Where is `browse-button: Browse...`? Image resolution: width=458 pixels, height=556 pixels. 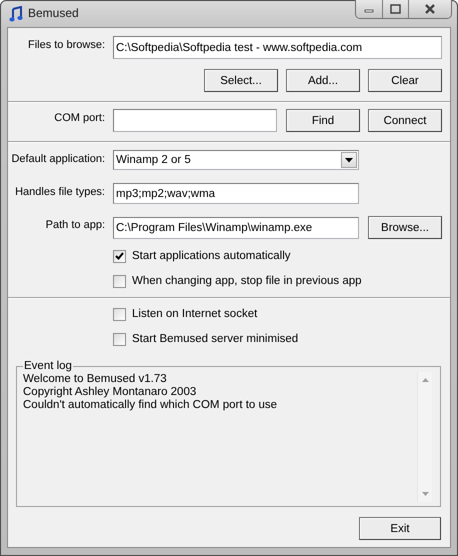 browse-button: Browse... is located at coordinates (405, 227).